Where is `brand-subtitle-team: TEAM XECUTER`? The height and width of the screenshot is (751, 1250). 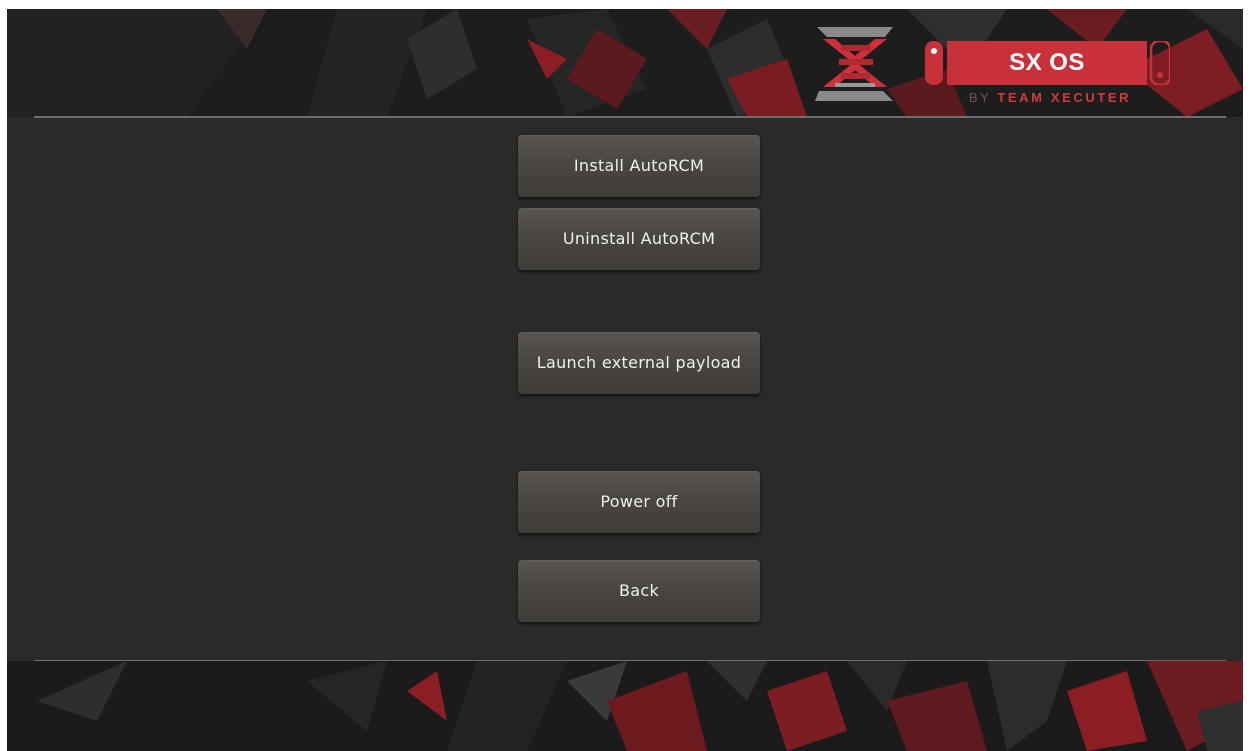 brand-subtitle-team: TEAM XECUTER is located at coordinates (1064, 97).